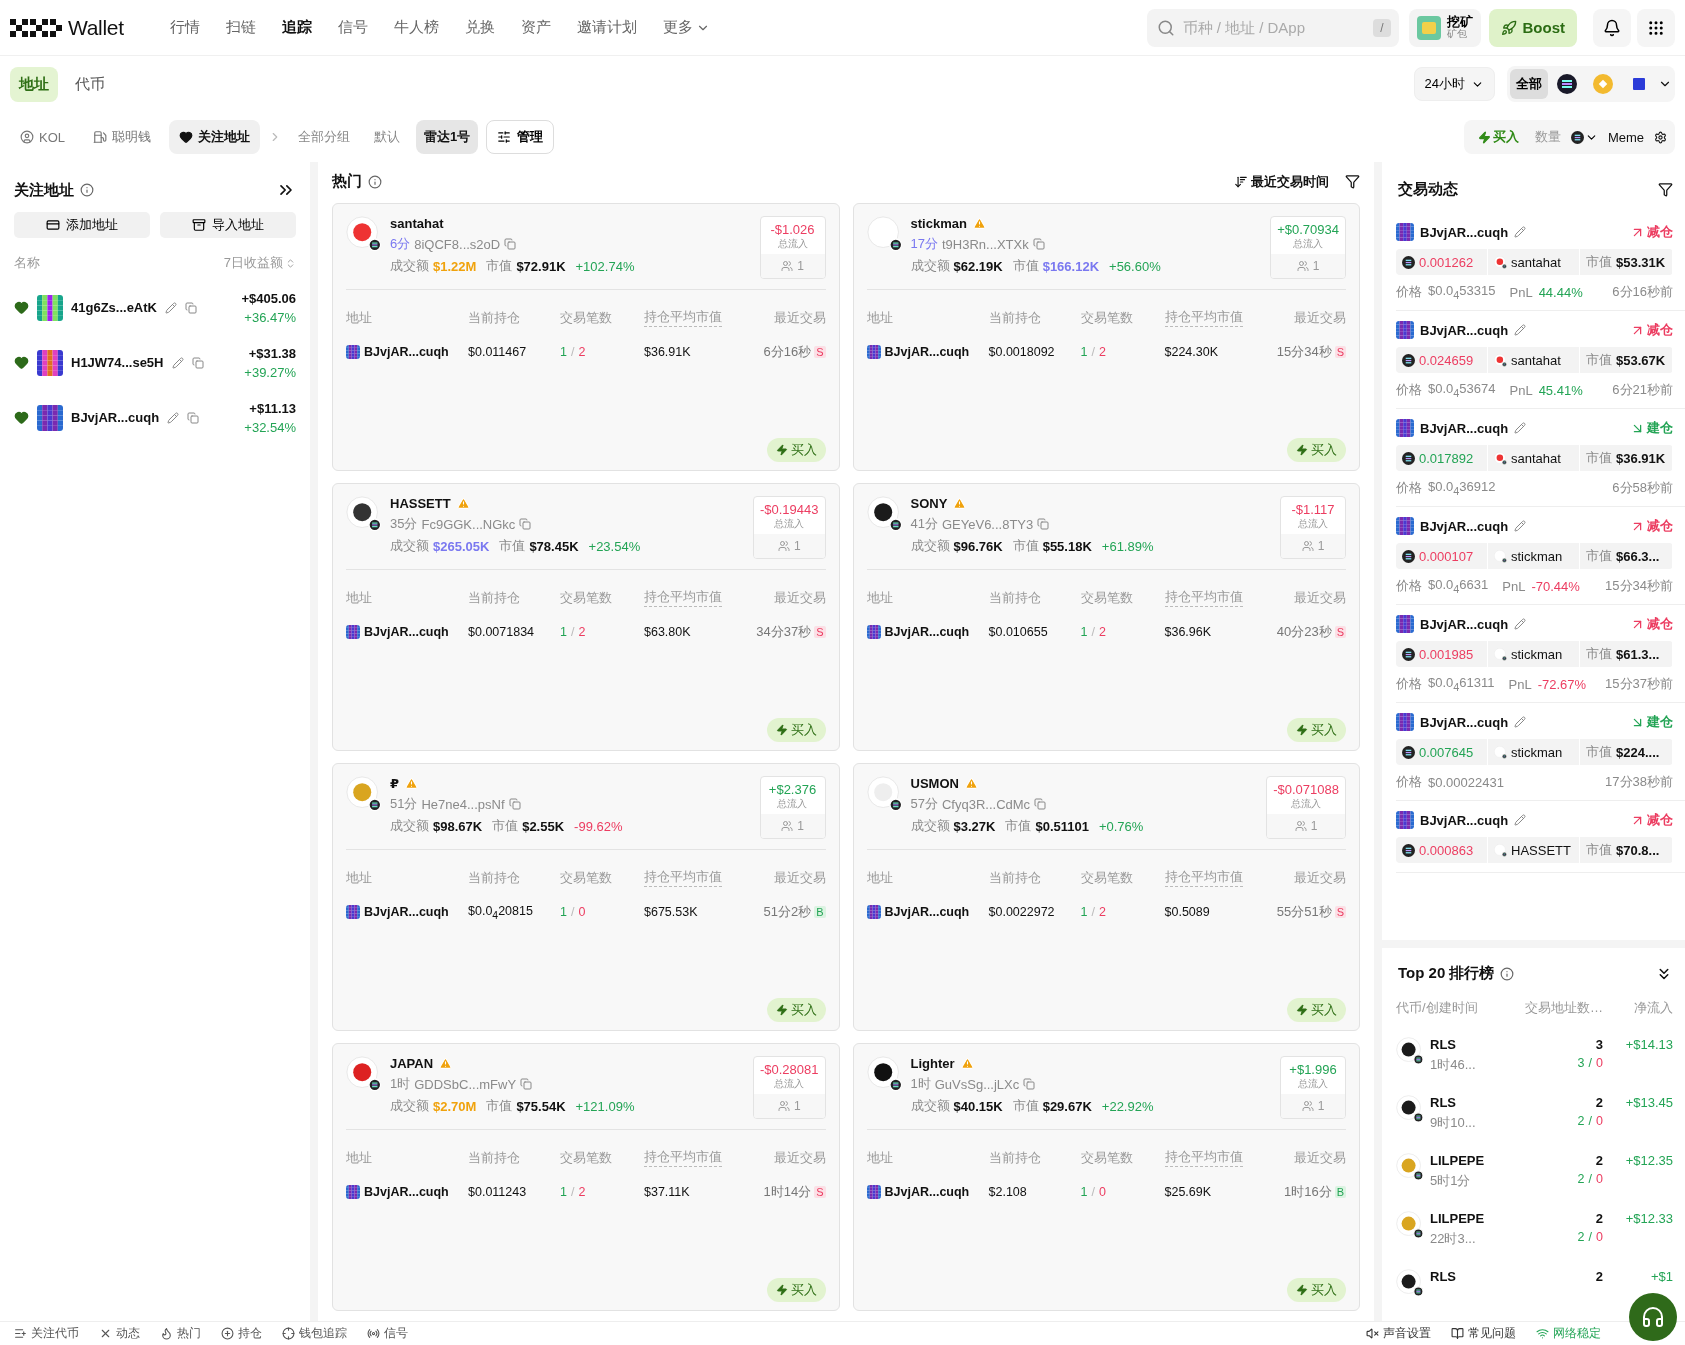  Describe the element at coordinates (352, 27) in the screenshot. I see `nav-link: 信号` at that location.